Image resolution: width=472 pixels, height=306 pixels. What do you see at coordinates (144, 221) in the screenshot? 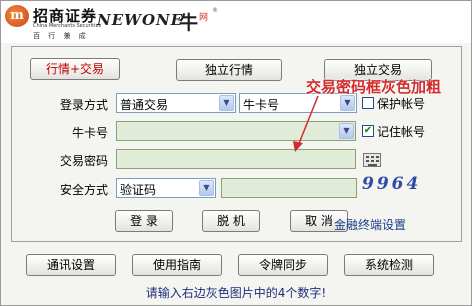
I see `login-button: 登 录` at bounding box center [144, 221].